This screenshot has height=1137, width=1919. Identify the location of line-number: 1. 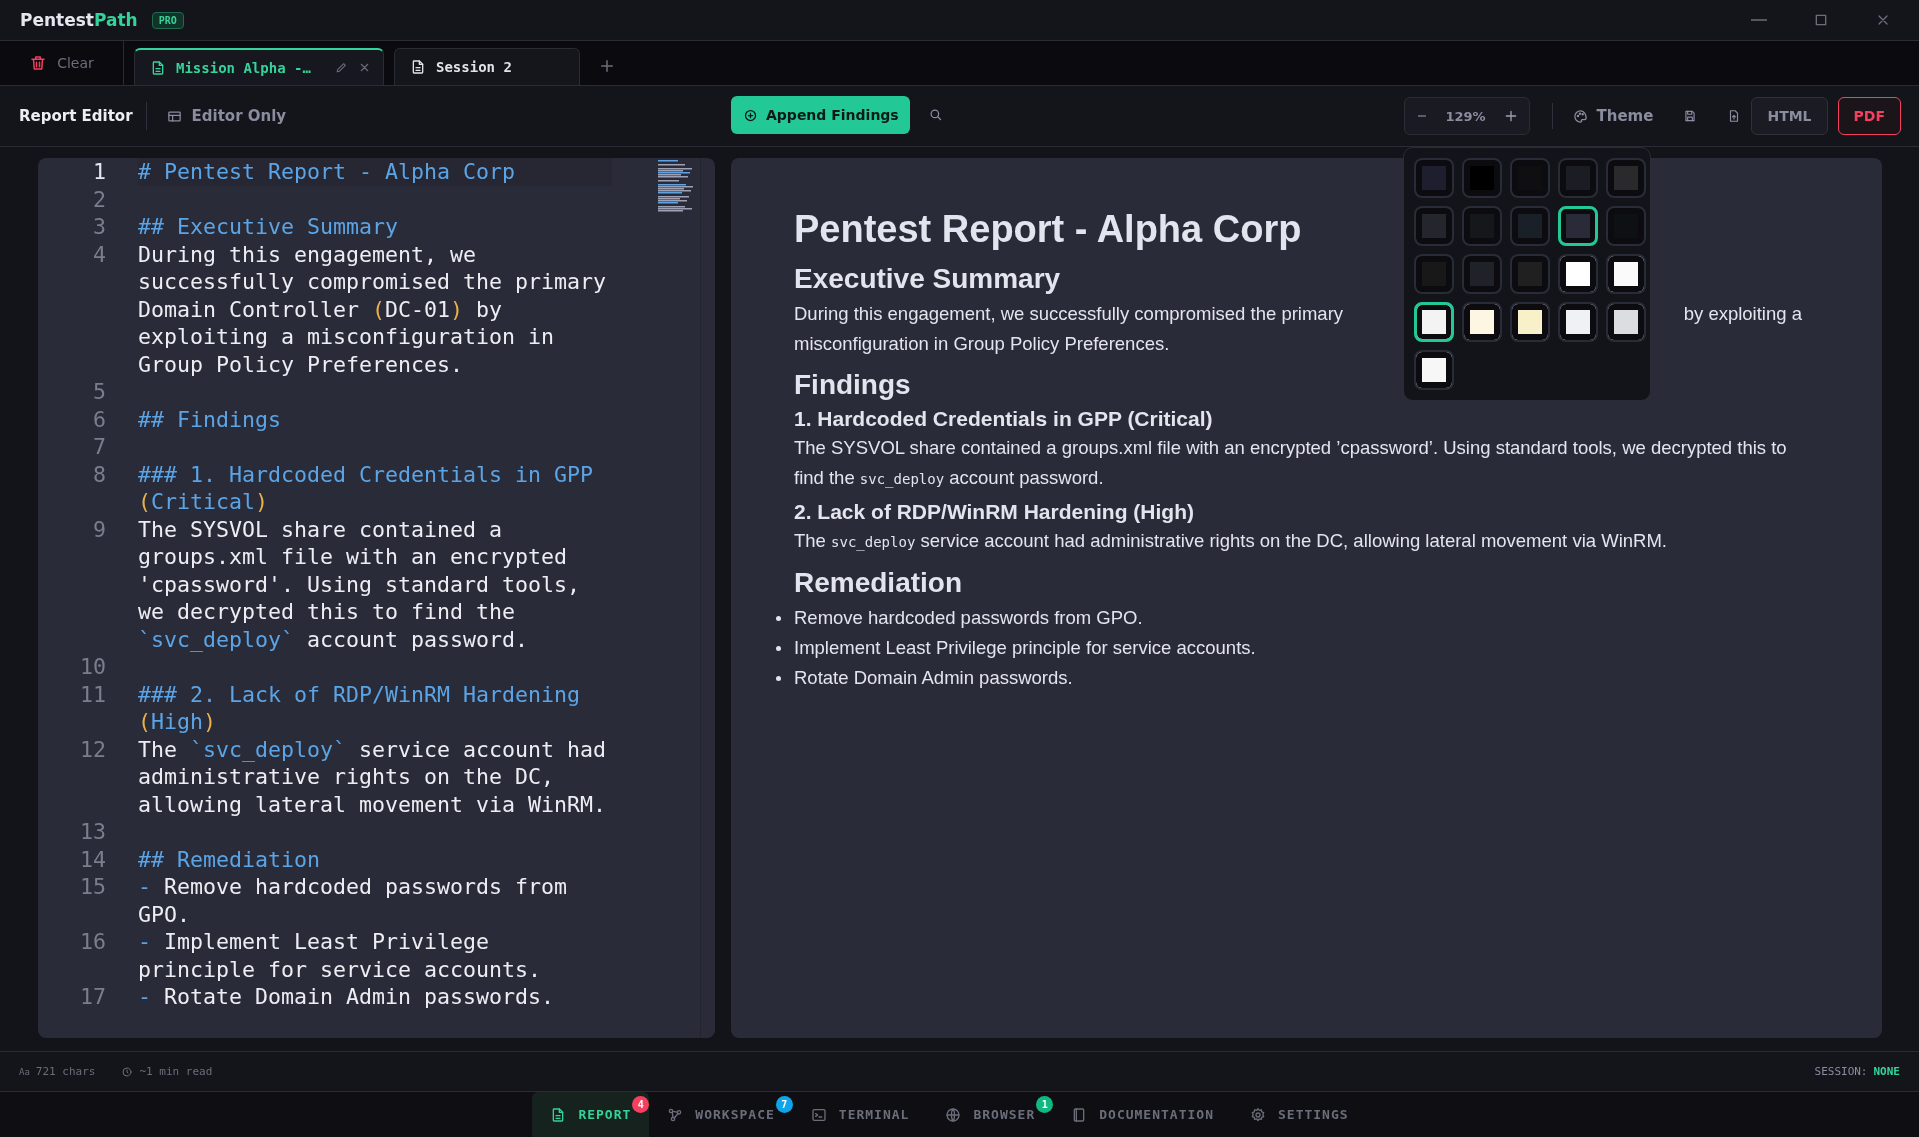
(99, 172).